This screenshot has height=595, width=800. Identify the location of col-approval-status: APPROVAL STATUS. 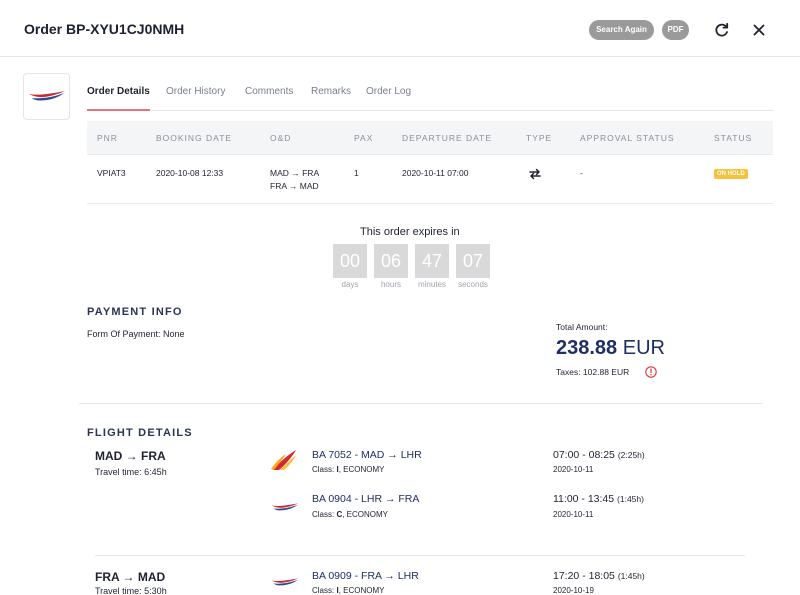
(627, 138).